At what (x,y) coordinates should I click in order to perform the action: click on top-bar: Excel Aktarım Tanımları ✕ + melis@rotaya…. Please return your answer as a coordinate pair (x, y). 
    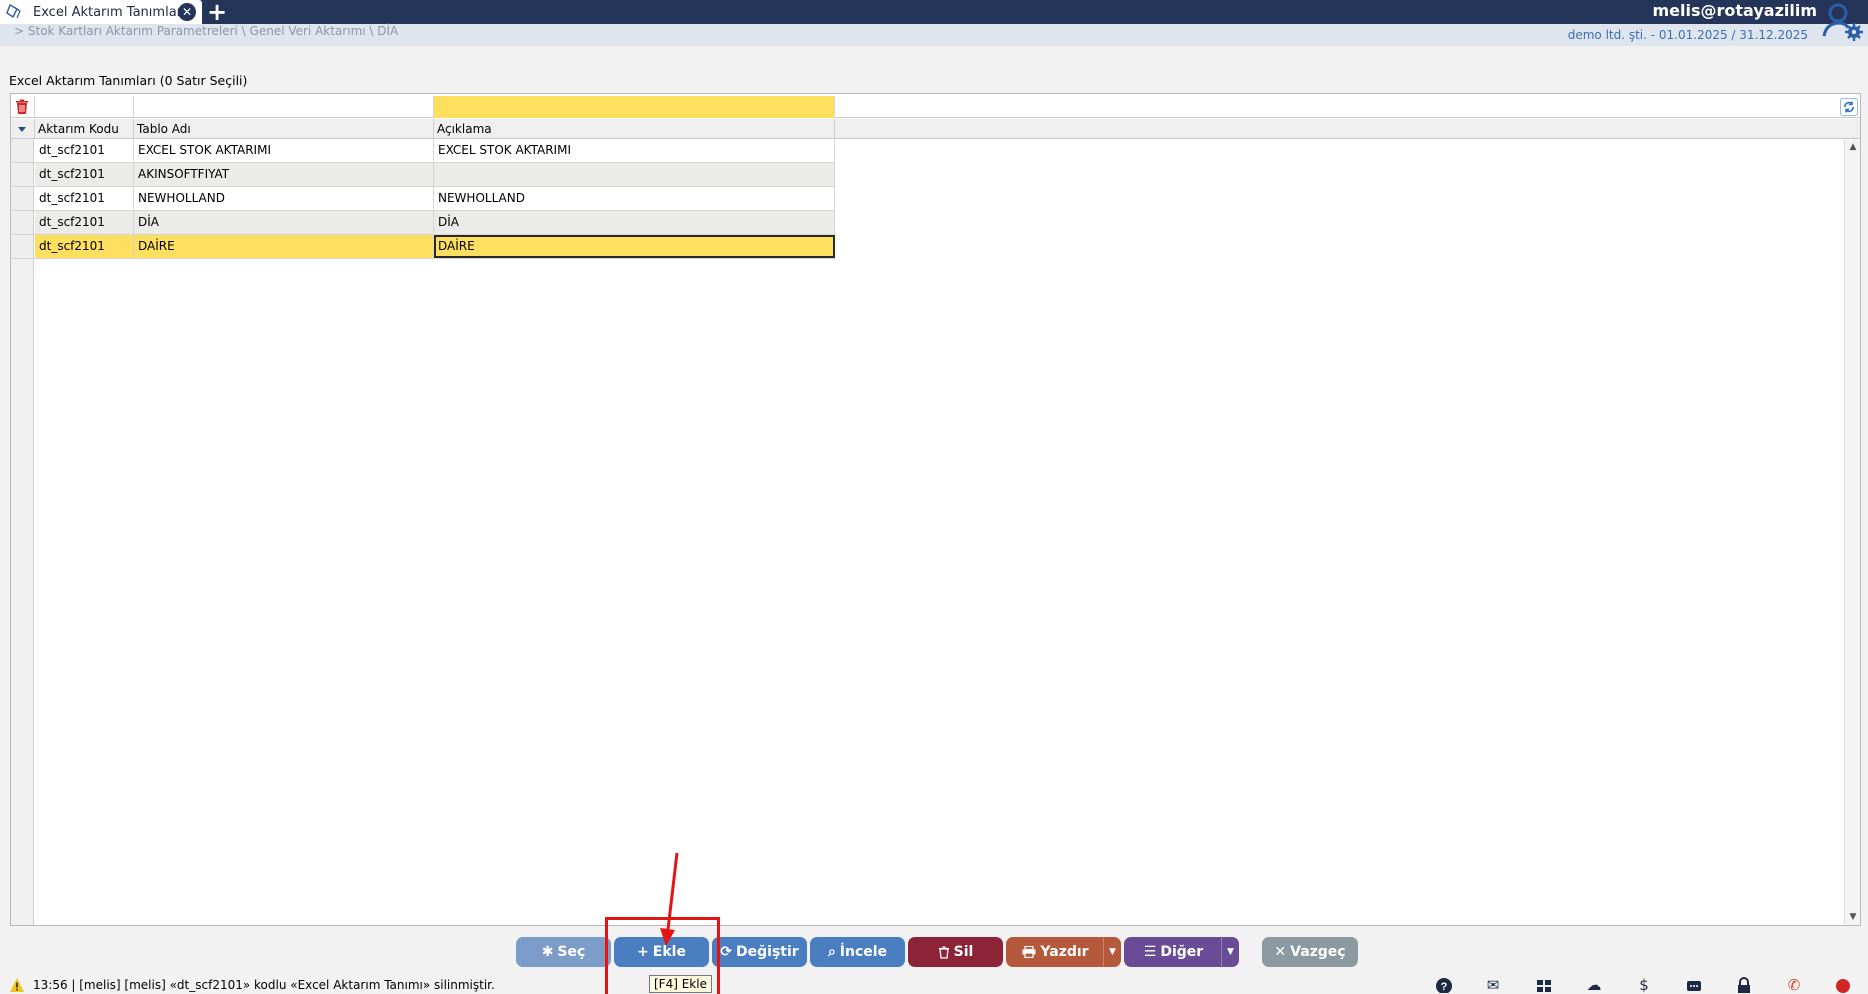
    Looking at the image, I should click on (934, 12).